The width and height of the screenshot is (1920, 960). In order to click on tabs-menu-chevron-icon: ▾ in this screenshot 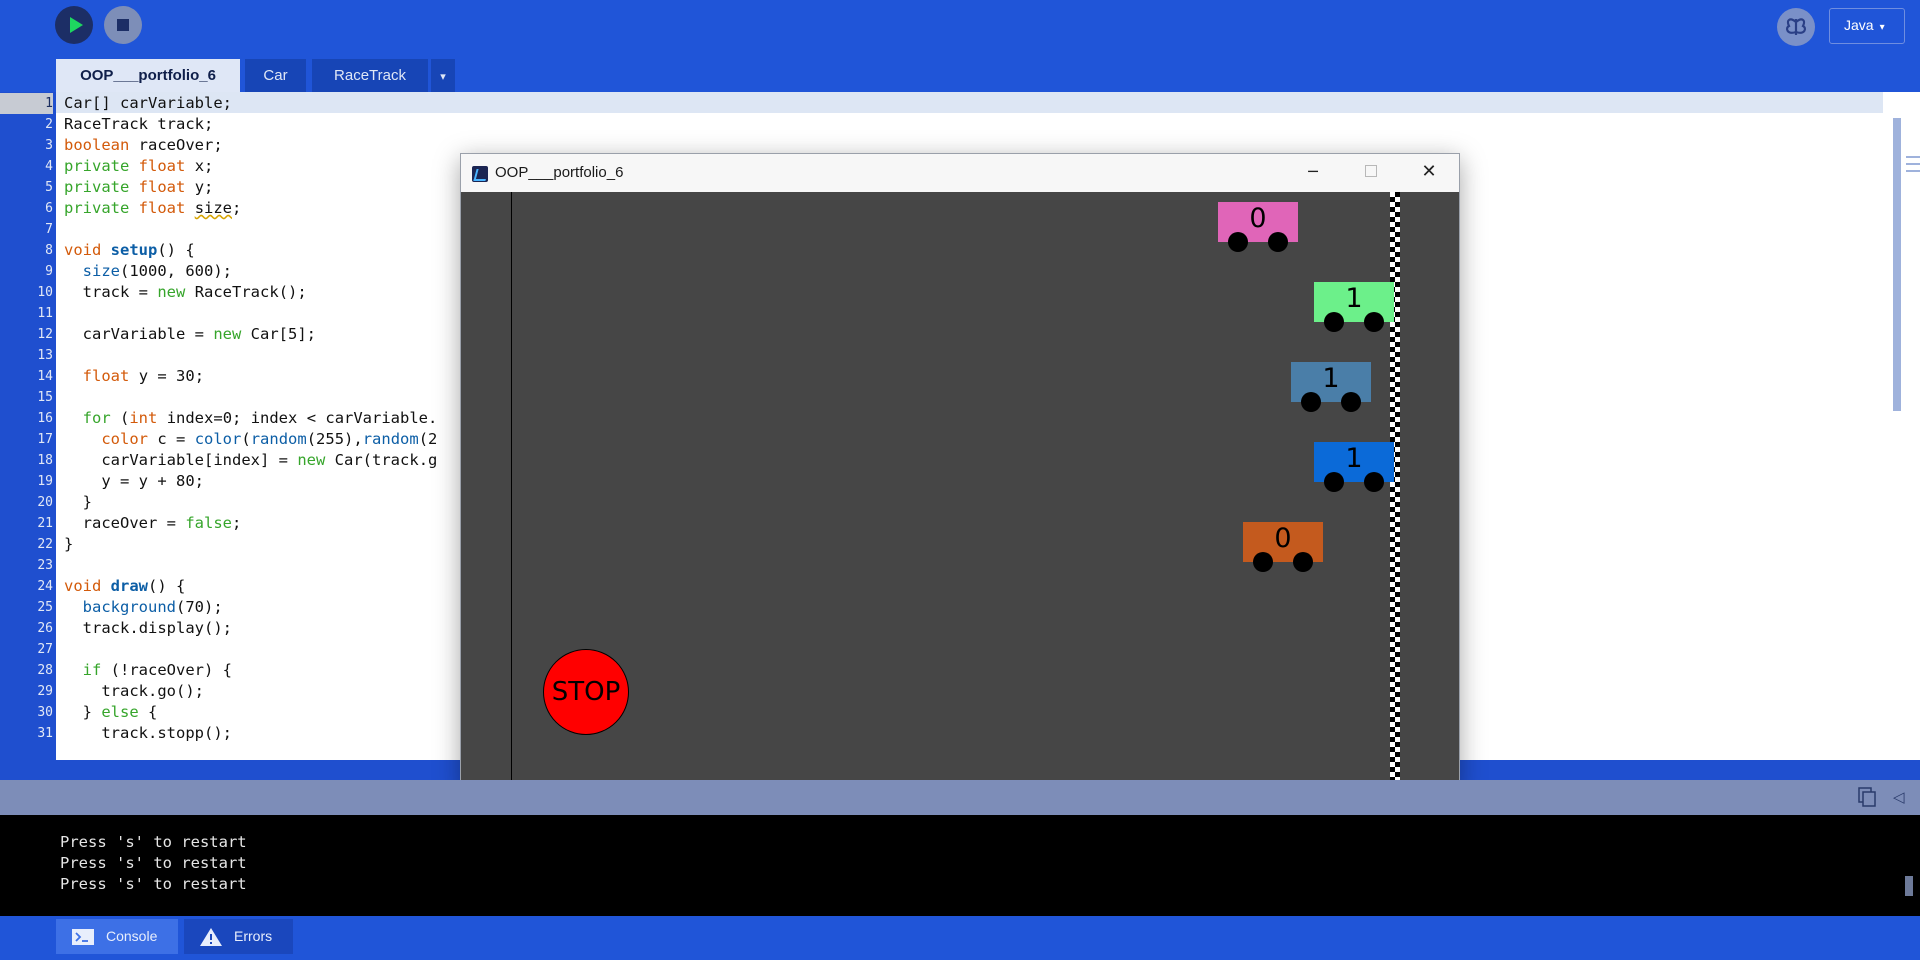, I will do `click(443, 75)`.